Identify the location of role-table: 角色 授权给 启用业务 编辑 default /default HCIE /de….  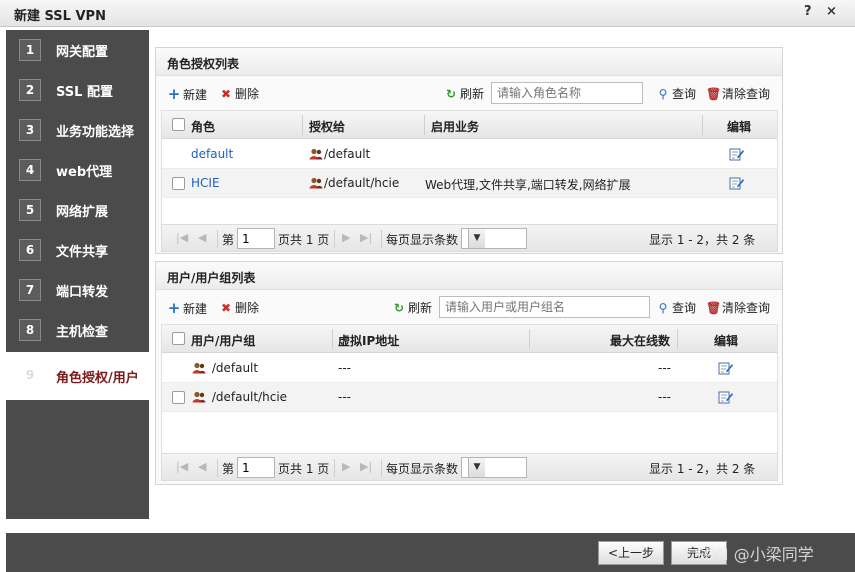
(469, 167).